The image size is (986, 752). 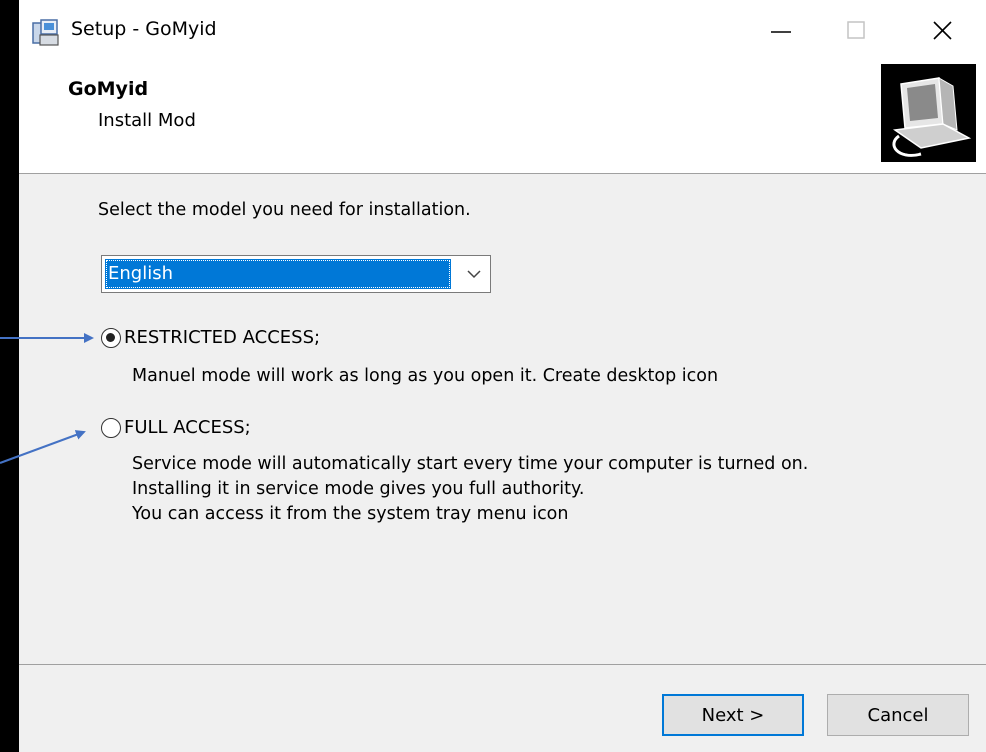 What do you see at coordinates (43, 447) in the screenshot?
I see `annotation-arrow-full` at bounding box center [43, 447].